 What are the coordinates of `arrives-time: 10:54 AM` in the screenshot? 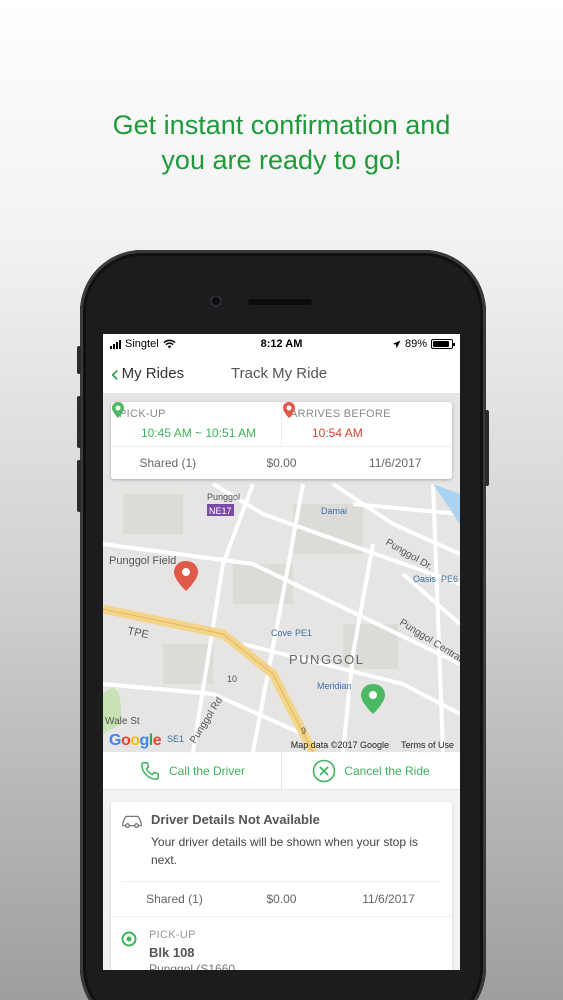 It's located at (337, 433).